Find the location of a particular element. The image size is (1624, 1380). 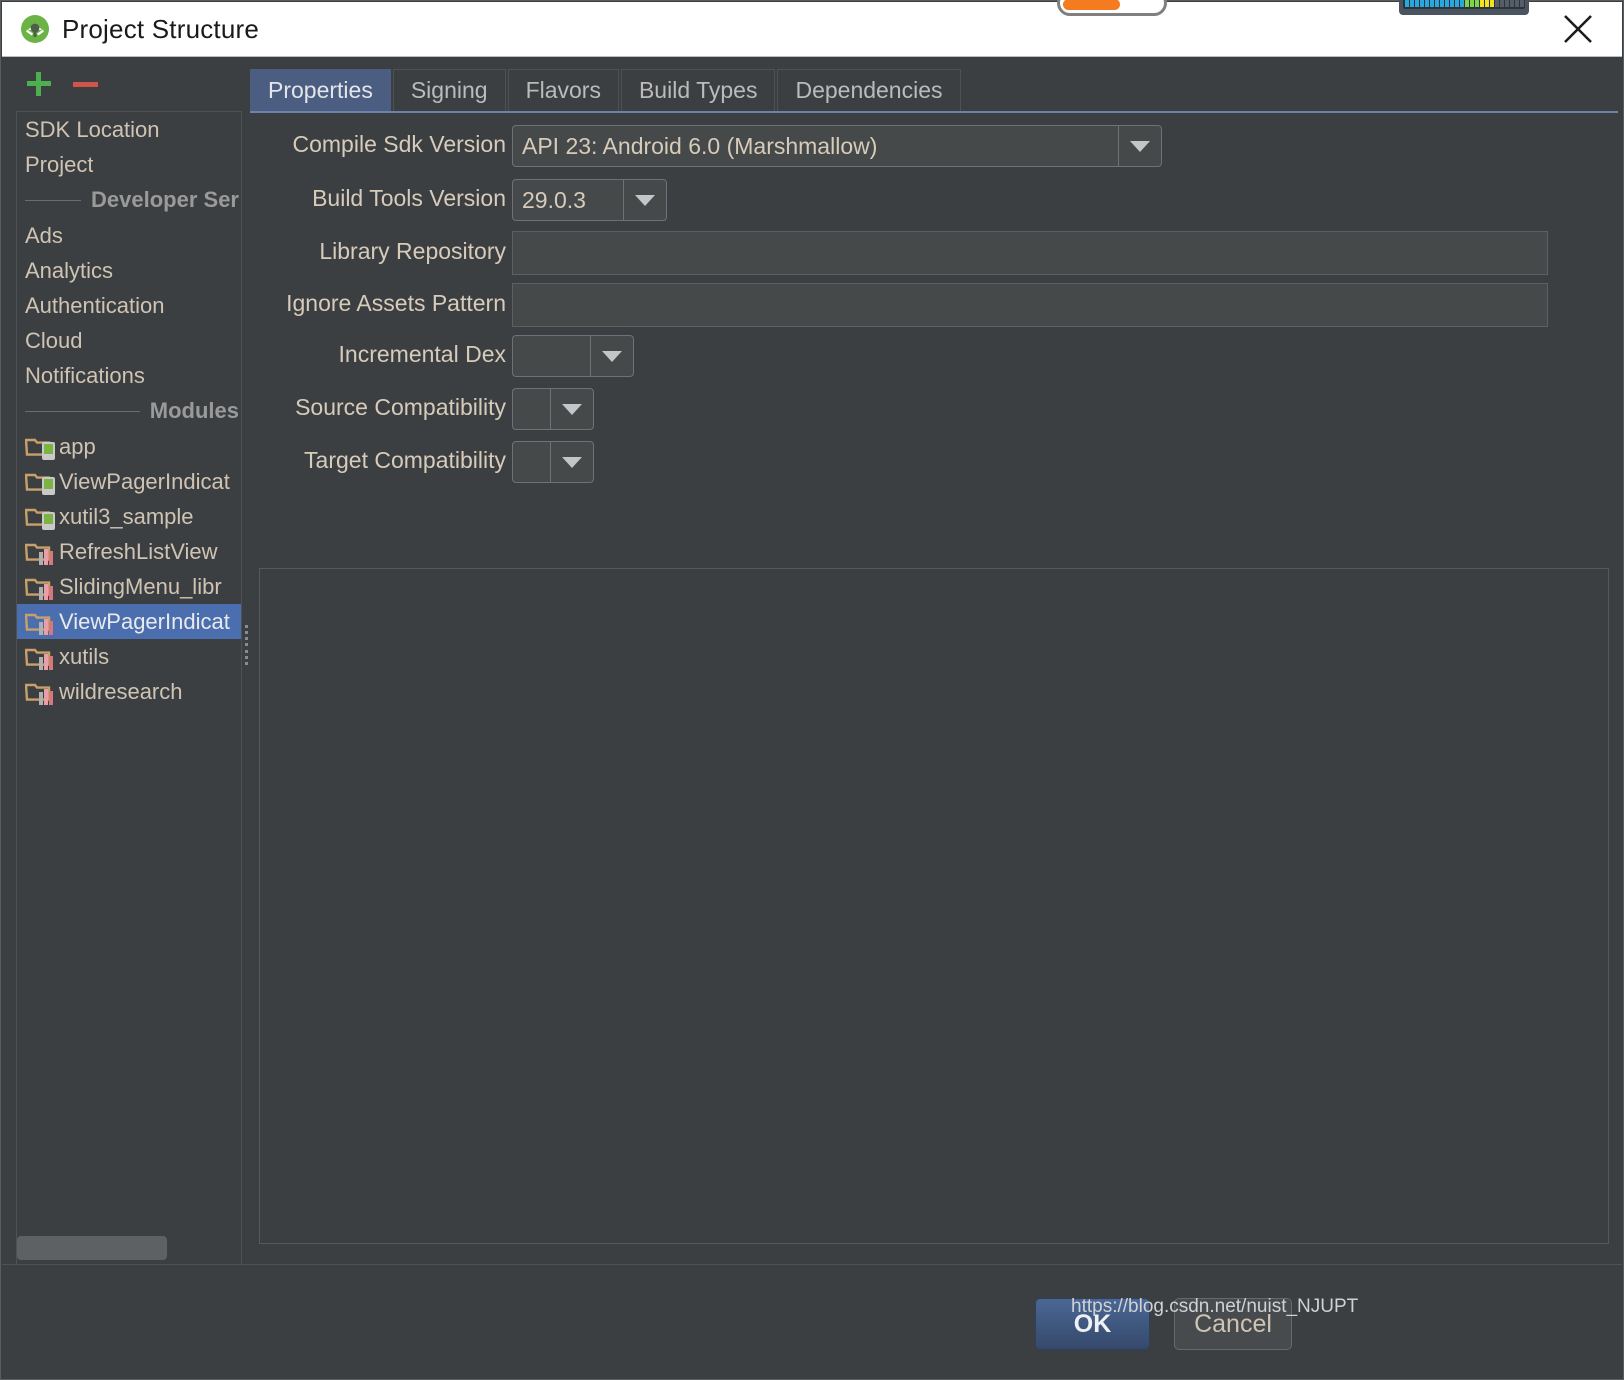

segment-meter-bars is located at coordinates (1464, 4).